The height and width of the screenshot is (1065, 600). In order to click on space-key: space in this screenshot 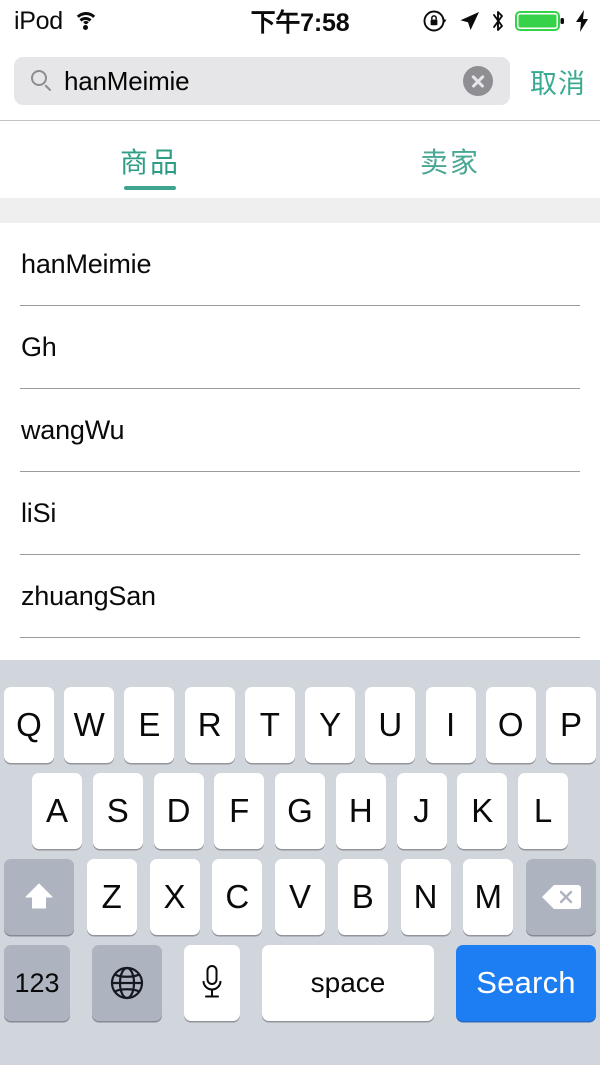, I will do `click(348, 983)`.